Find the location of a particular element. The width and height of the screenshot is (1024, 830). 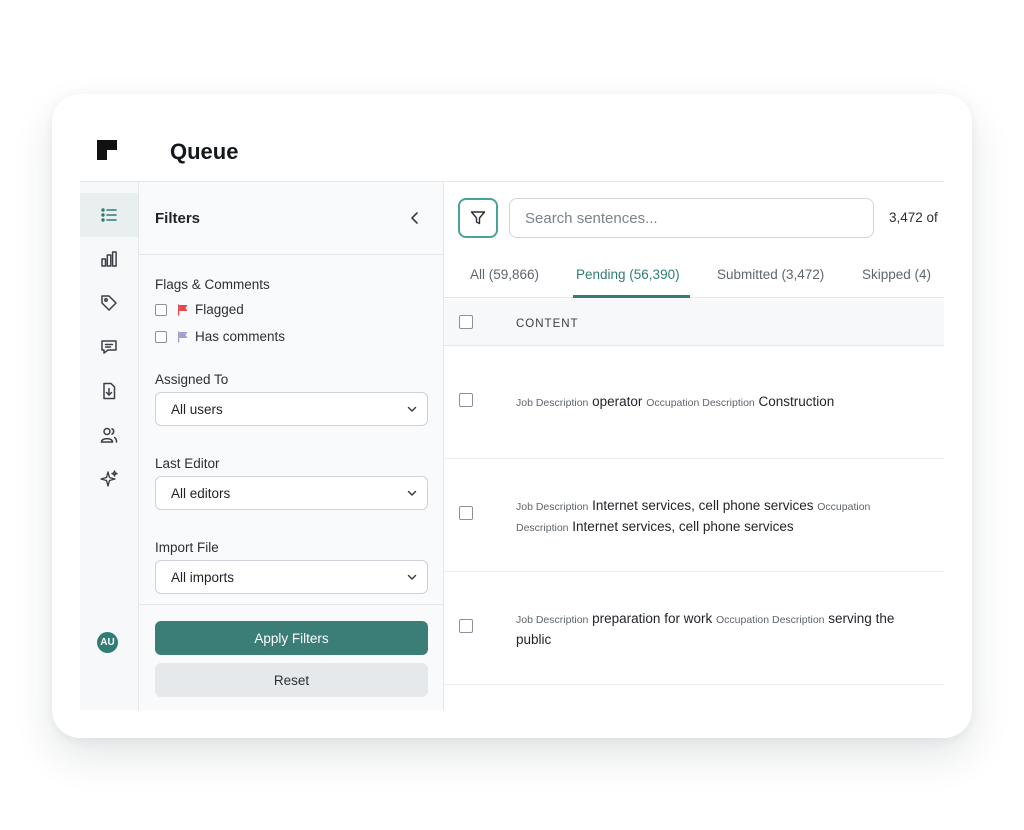

filters-title: Filters is located at coordinates (178, 218).